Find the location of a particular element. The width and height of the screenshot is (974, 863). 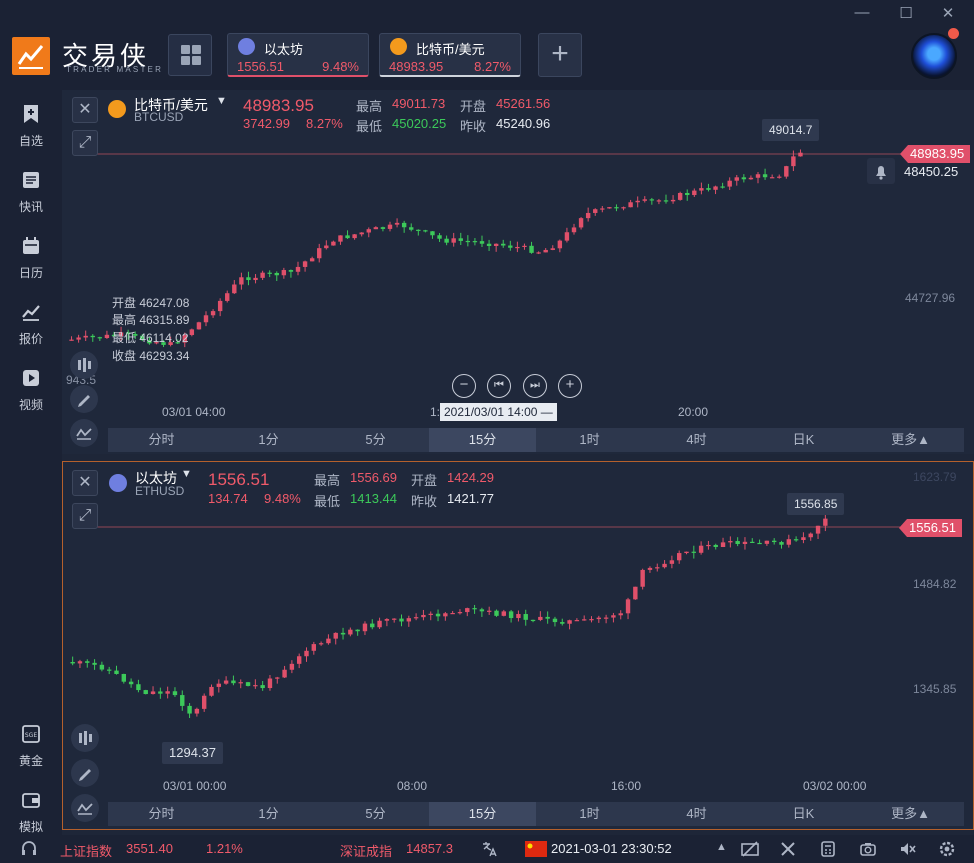

expand-up-icon: ▲ is located at coordinates (721, 847).